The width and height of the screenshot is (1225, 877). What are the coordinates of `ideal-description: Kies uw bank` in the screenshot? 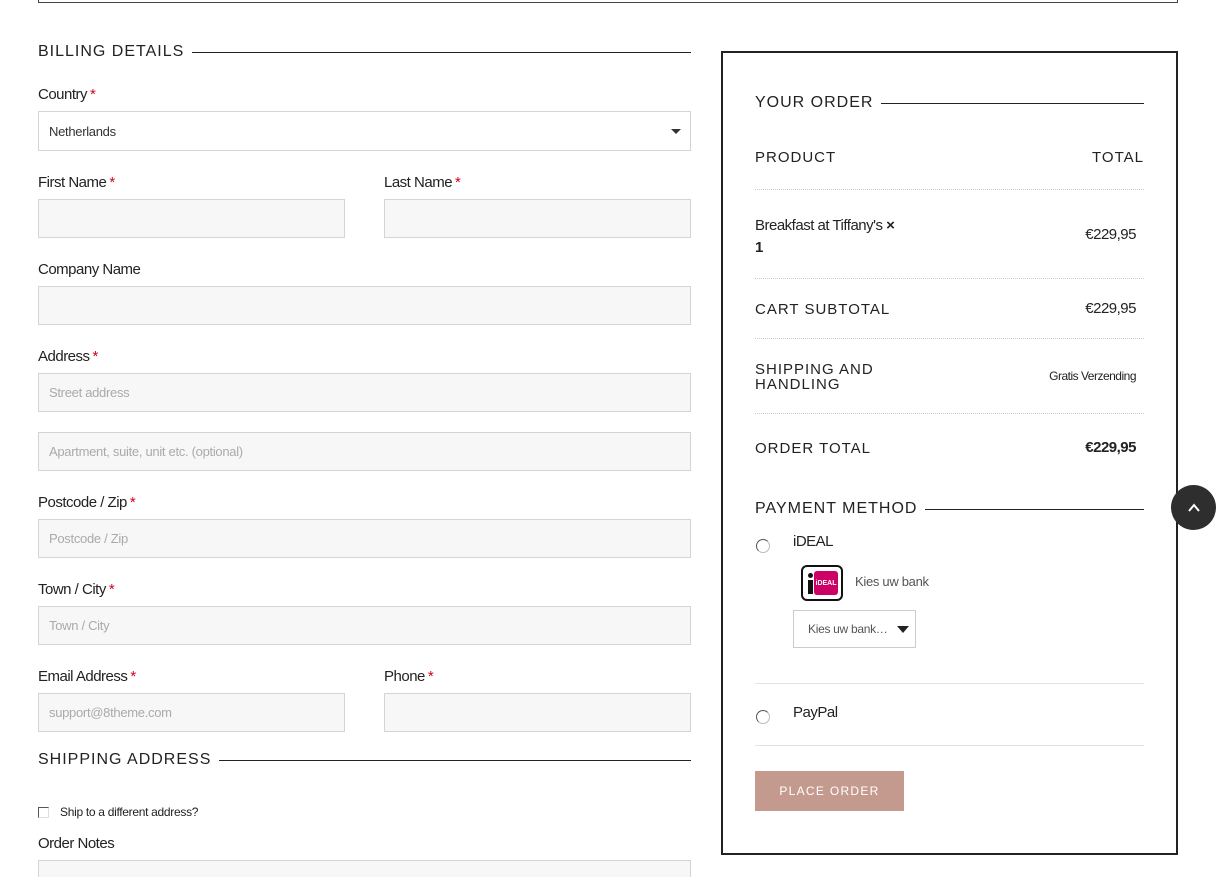 It's located at (892, 581).